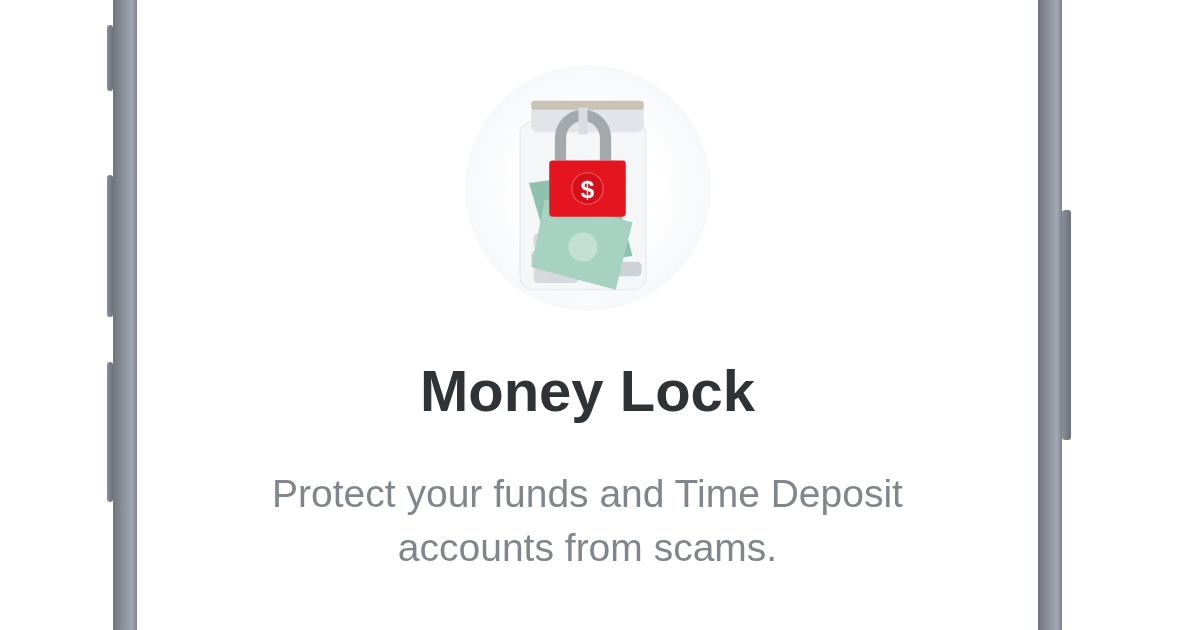 The width and height of the screenshot is (1200, 630). Describe the element at coordinates (587, 521) in the screenshot. I see `description-text: Protect your funds and Time Deposit accounts from scams.` at that location.